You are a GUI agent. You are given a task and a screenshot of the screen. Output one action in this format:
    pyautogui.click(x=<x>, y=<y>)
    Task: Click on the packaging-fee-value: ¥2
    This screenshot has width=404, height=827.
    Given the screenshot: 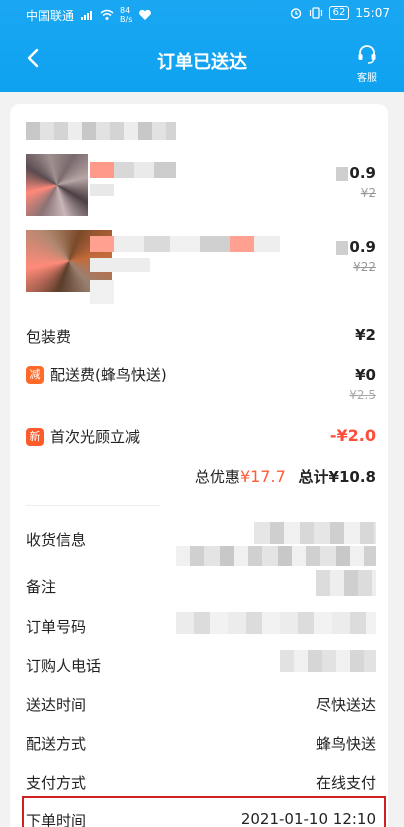 What is the action you would take?
    pyautogui.click(x=365, y=335)
    